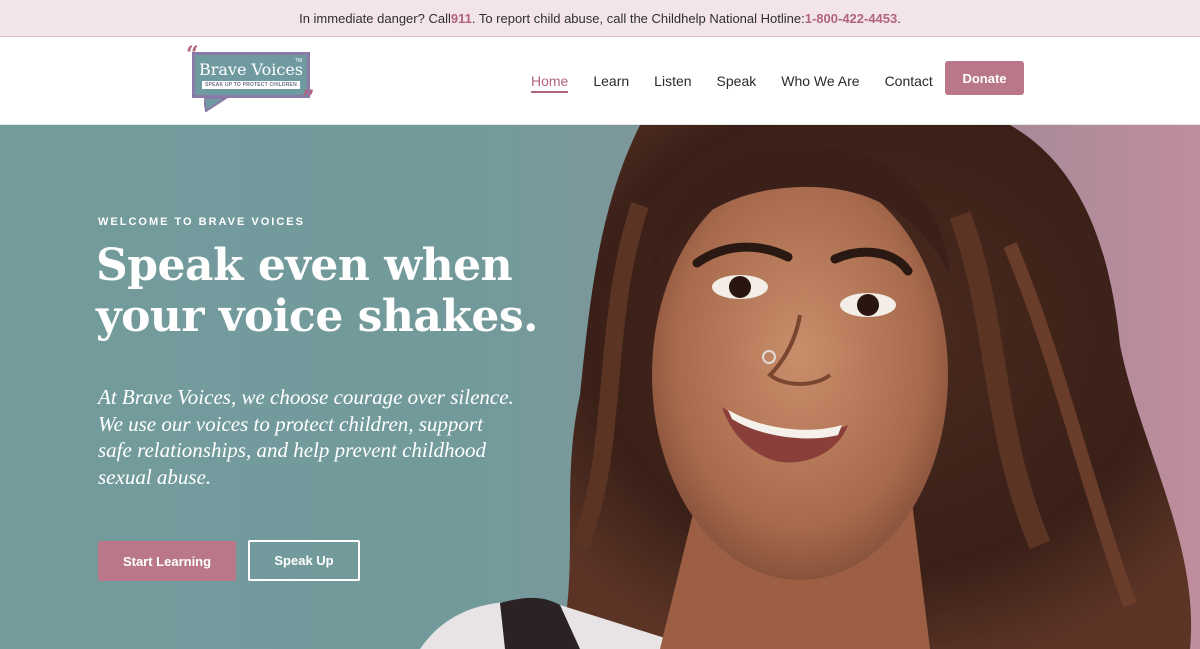 The width and height of the screenshot is (1200, 649). What do you see at coordinates (375, 18) in the screenshot?
I see `alert-text-before: In immediate danger? Call` at bounding box center [375, 18].